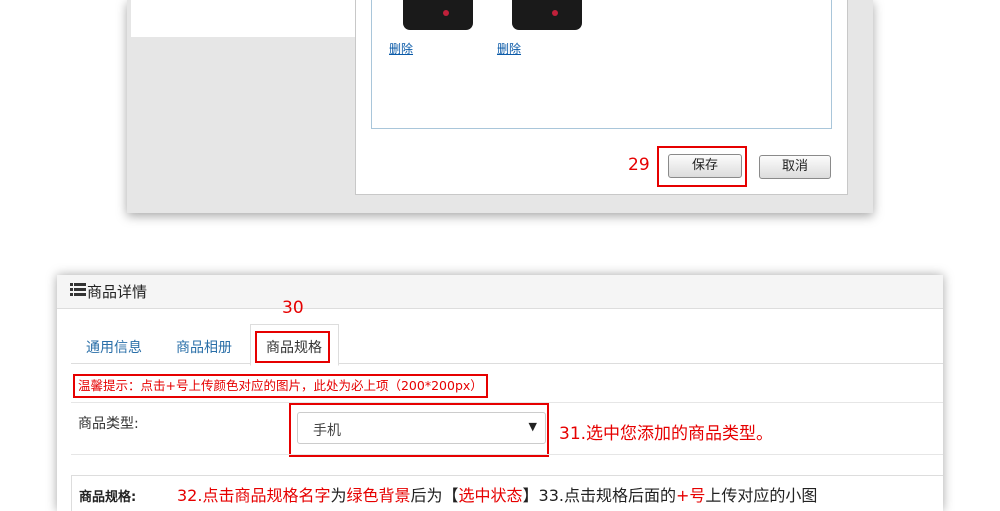  I want to click on product-type-select: 手机 ▼, so click(421, 428).